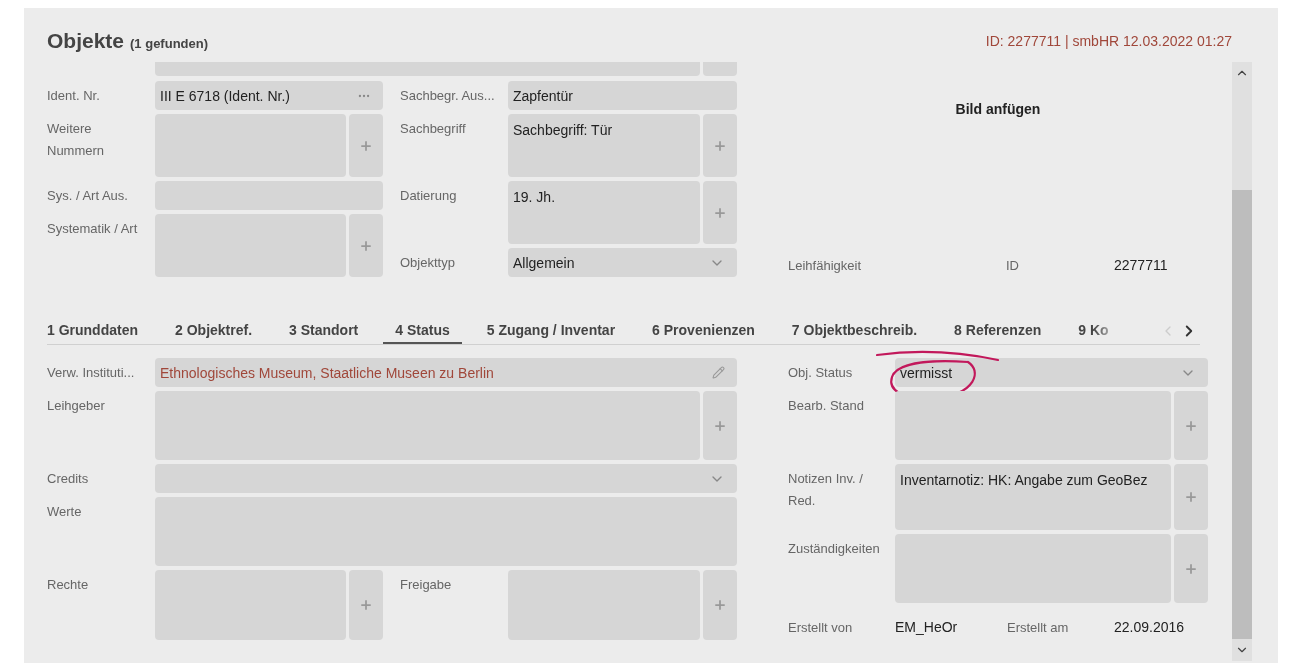 This screenshot has width=1294, height=663. I want to click on field-label: Werte, so click(65, 512).